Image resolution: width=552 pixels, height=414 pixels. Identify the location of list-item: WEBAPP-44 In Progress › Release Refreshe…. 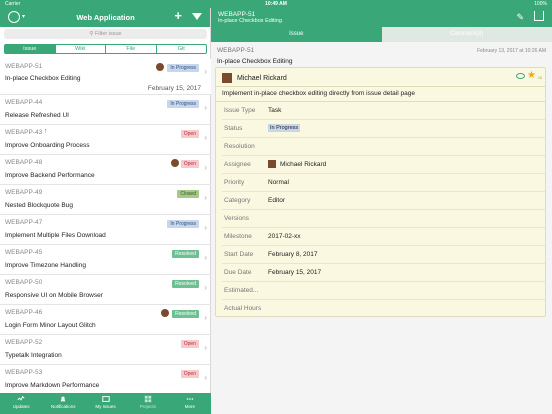
(105, 110).